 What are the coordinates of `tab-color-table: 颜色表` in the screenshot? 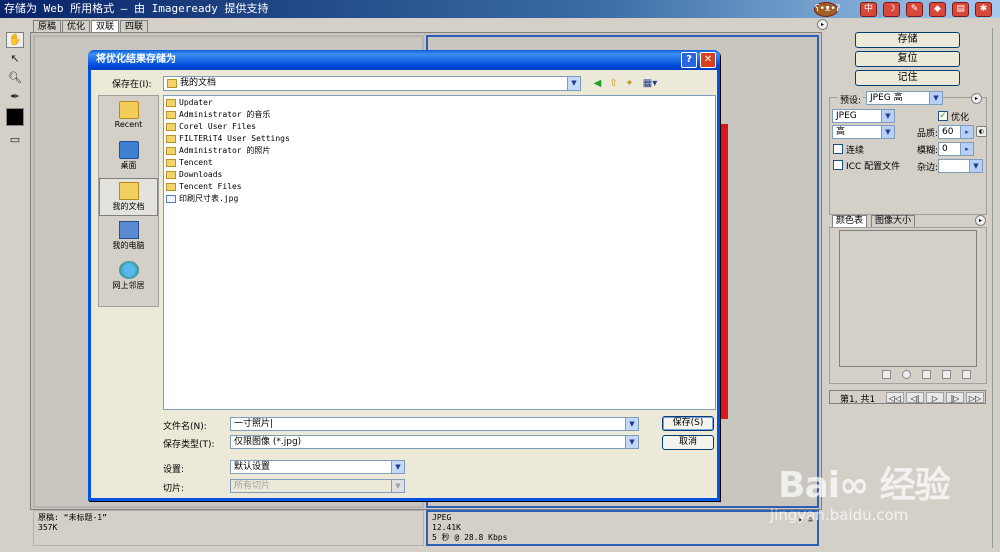 It's located at (850, 221).